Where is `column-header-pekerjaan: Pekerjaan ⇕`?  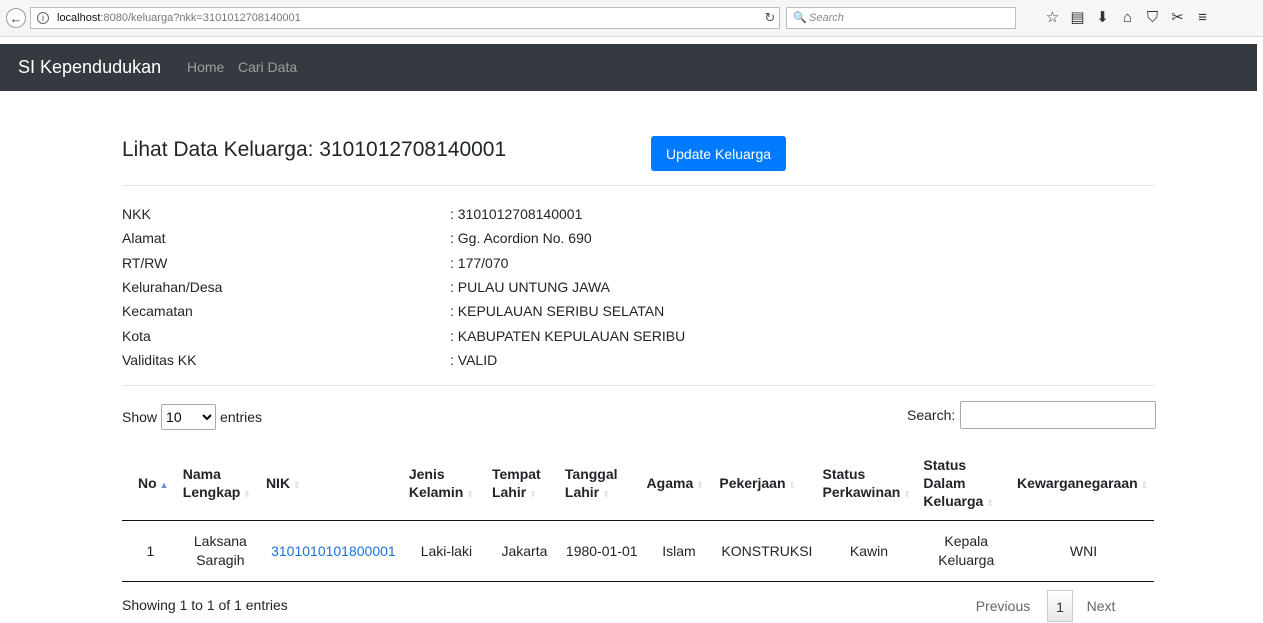 column-header-pekerjaan: Pekerjaan ⇕ is located at coordinates (767, 484).